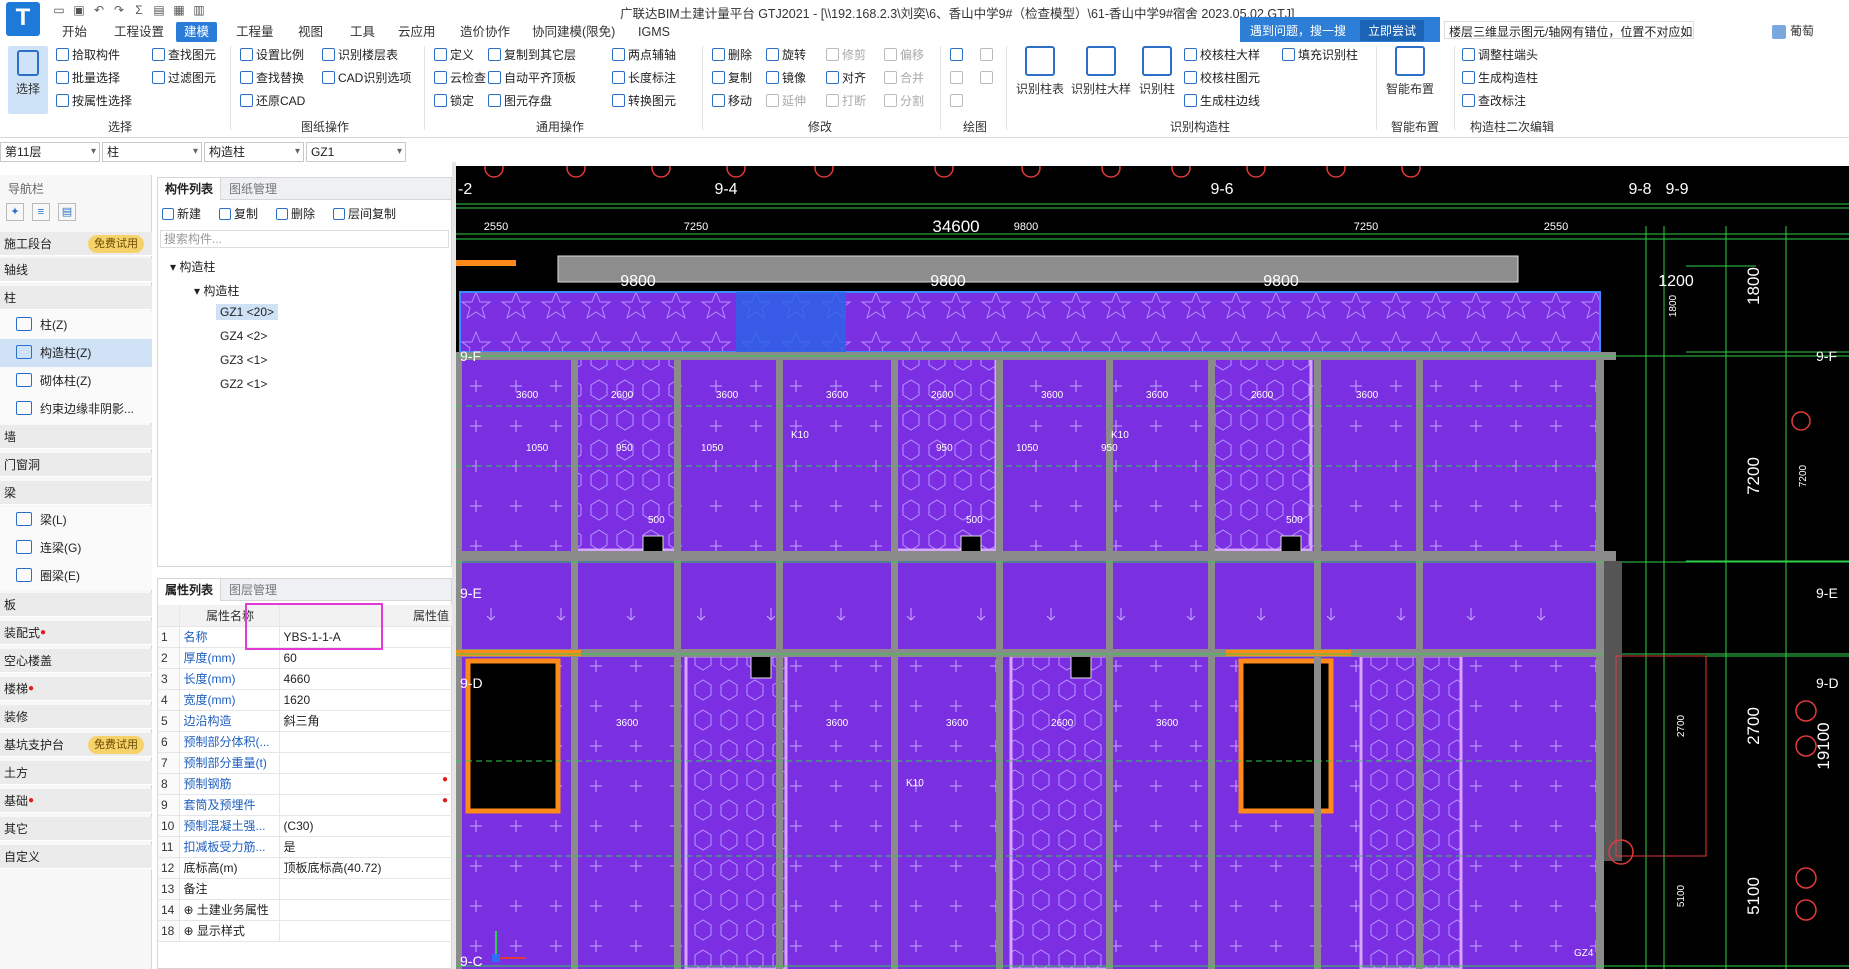  Describe the element at coordinates (197, 32) in the screenshot. I see `tab-modeling: 建模` at that location.